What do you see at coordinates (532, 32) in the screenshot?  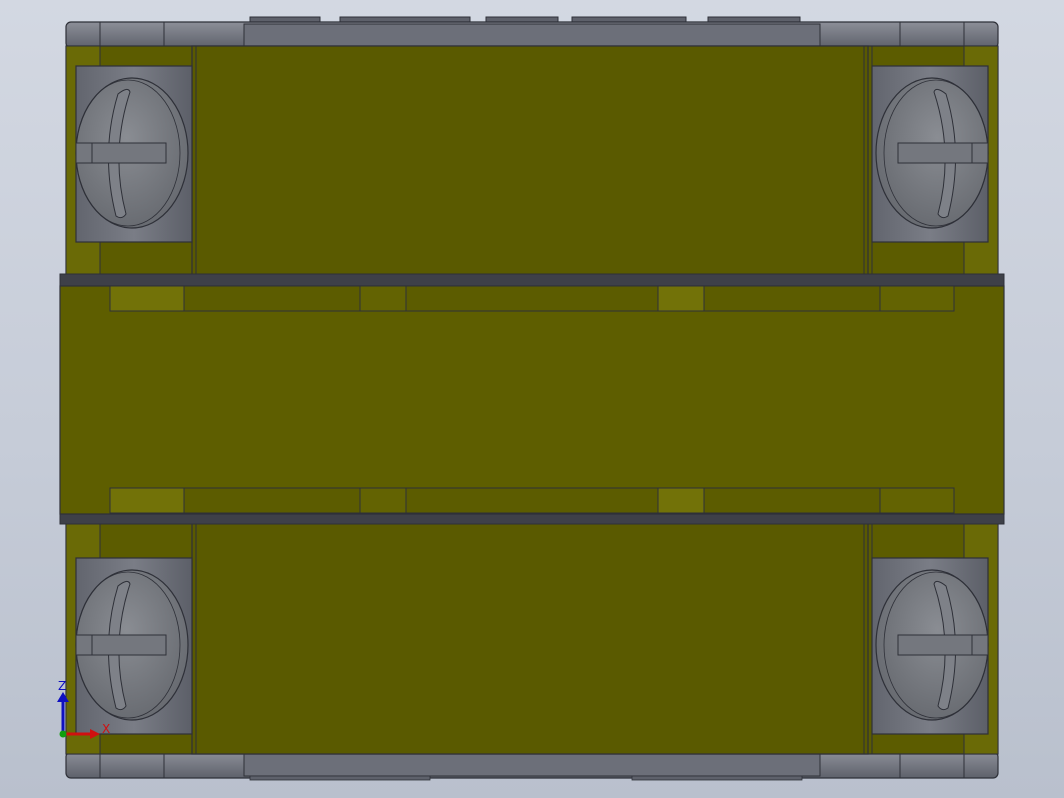 I see `top-end-cap` at bounding box center [532, 32].